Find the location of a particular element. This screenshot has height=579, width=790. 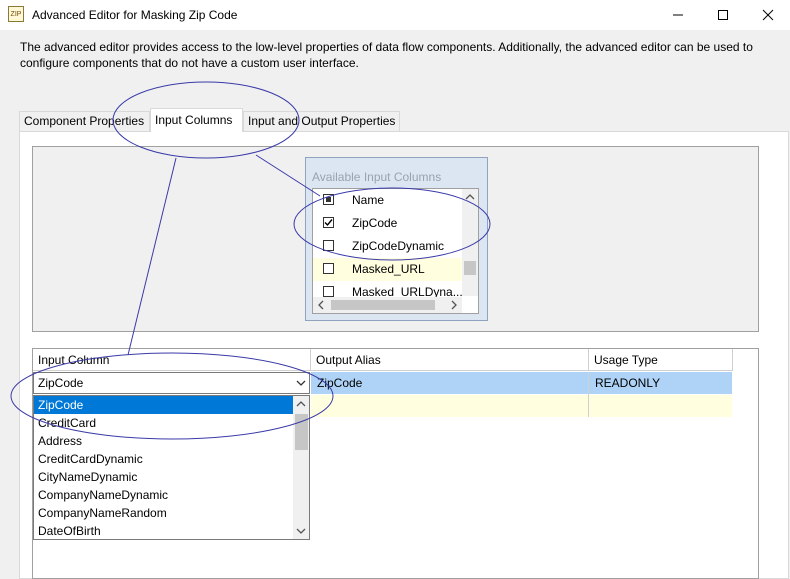

column-label: ZipCode is located at coordinates (375, 223).